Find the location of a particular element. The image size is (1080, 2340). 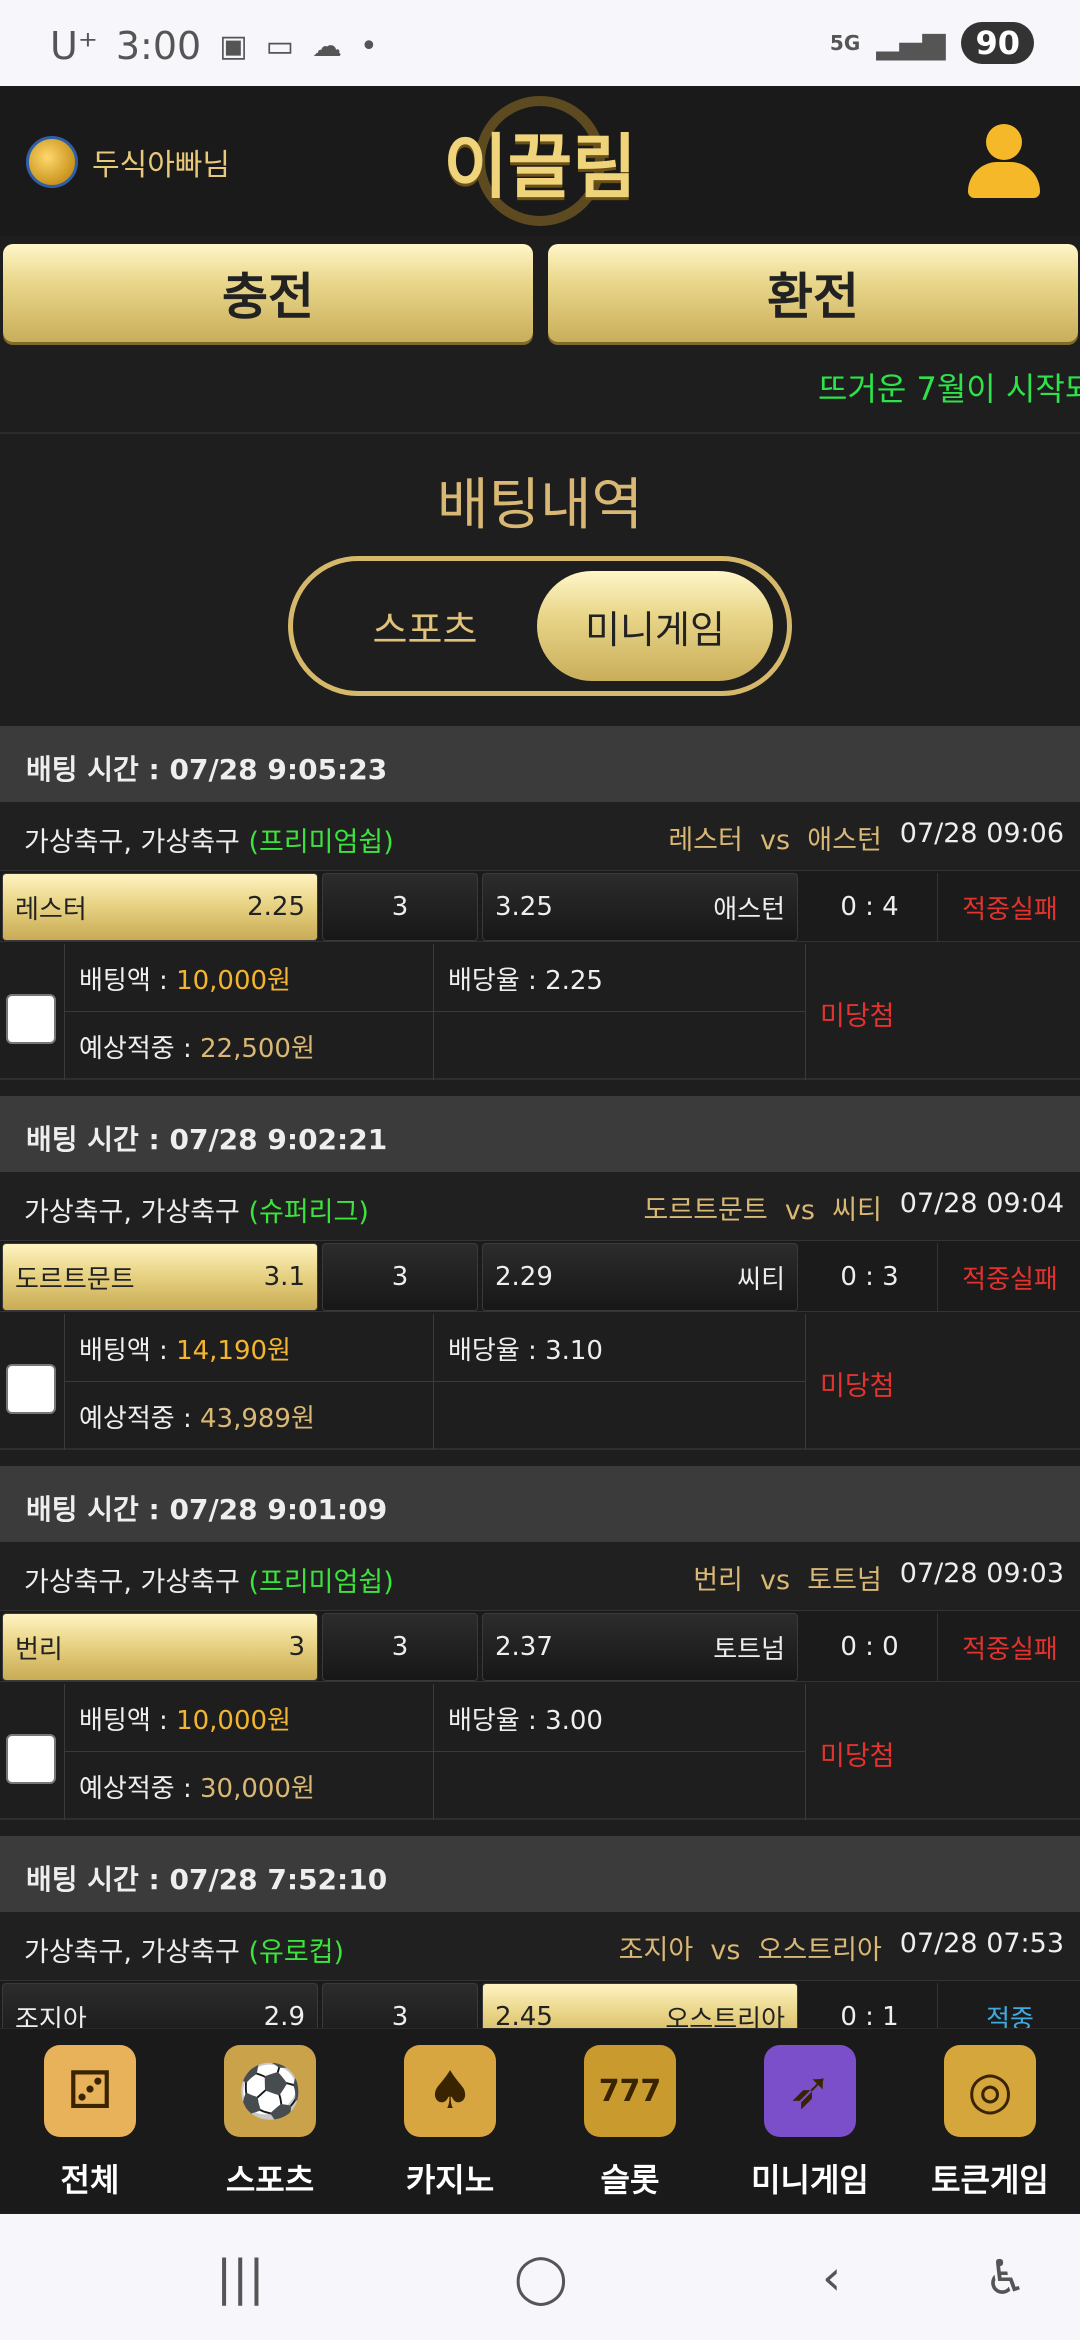

slot-777-icon: 777 is located at coordinates (630, 2091).